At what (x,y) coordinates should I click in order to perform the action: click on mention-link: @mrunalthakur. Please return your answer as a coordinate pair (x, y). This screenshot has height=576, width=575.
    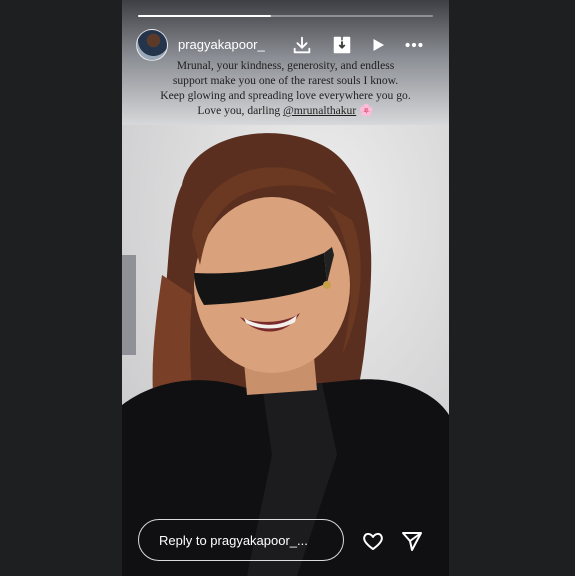
    Looking at the image, I should click on (319, 110).